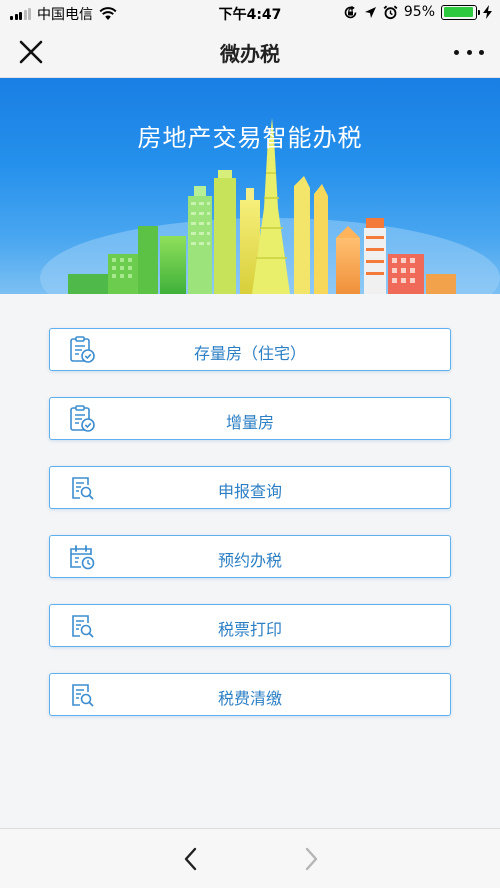 The width and height of the screenshot is (500, 888). What do you see at coordinates (191, 859) in the screenshot?
I see `chevron-left-icon` at bounding box center [191, 859].